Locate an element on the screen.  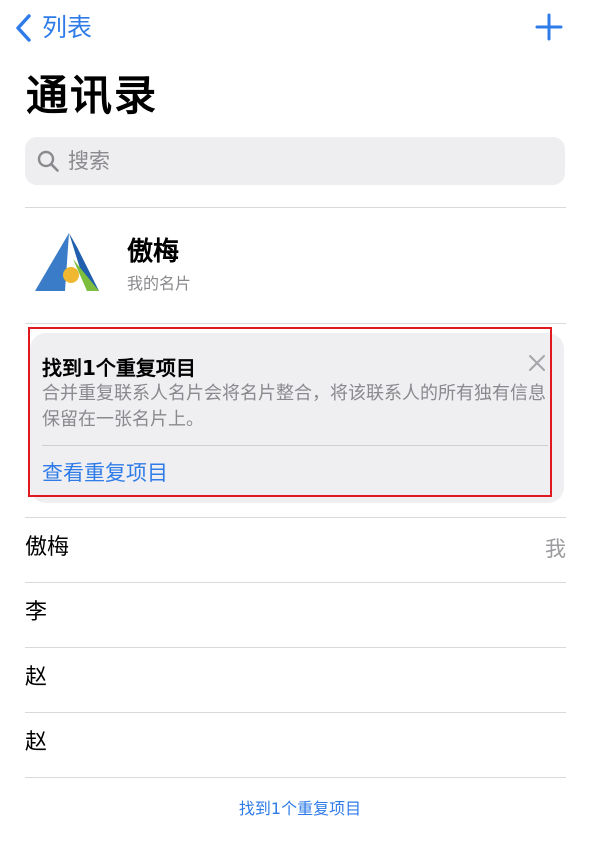
contact-row: 李 is located at coordinates (295, 614).